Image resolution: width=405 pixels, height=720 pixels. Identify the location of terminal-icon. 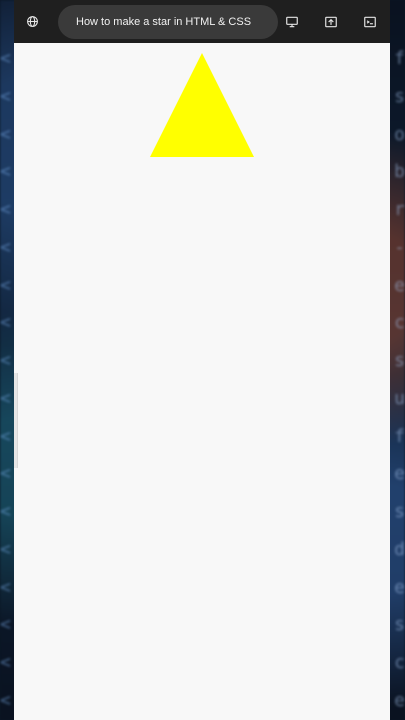
(370, 22).